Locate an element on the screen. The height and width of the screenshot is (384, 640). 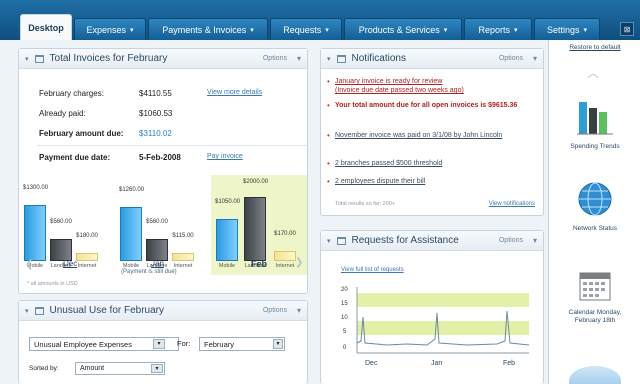
requests-line-chart: 20 15 10 5 0 Dec Jan Feb is located at coordinates (435, 327).